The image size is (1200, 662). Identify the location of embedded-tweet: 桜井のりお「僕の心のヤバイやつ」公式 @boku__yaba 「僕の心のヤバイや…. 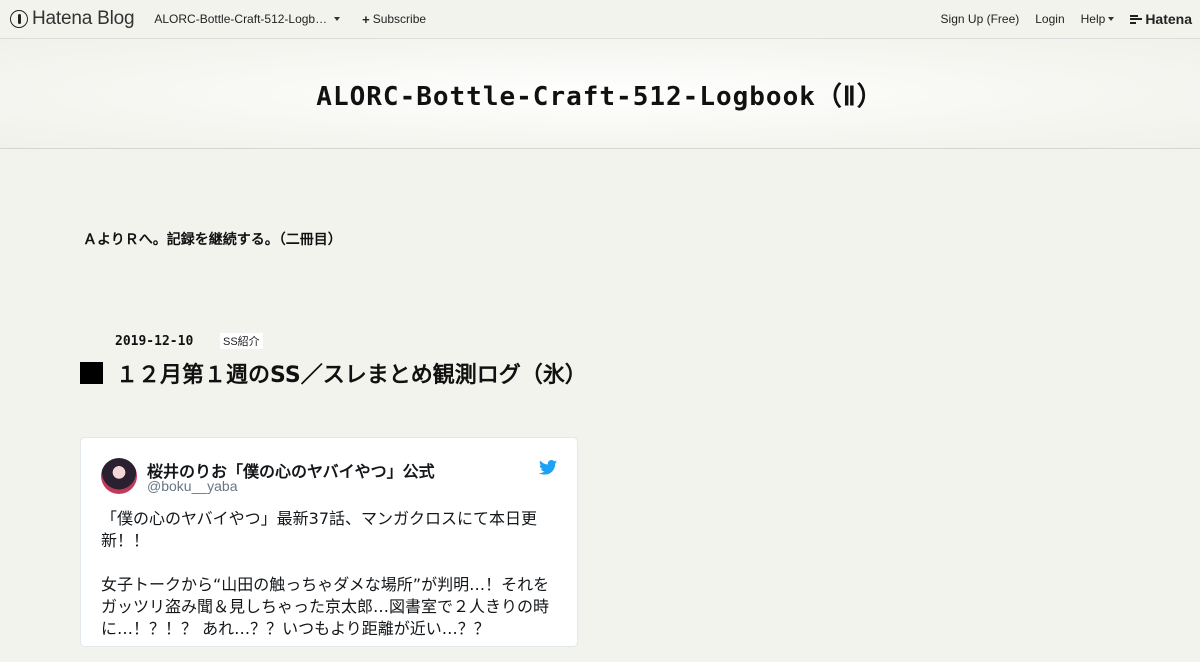
(329, 542).